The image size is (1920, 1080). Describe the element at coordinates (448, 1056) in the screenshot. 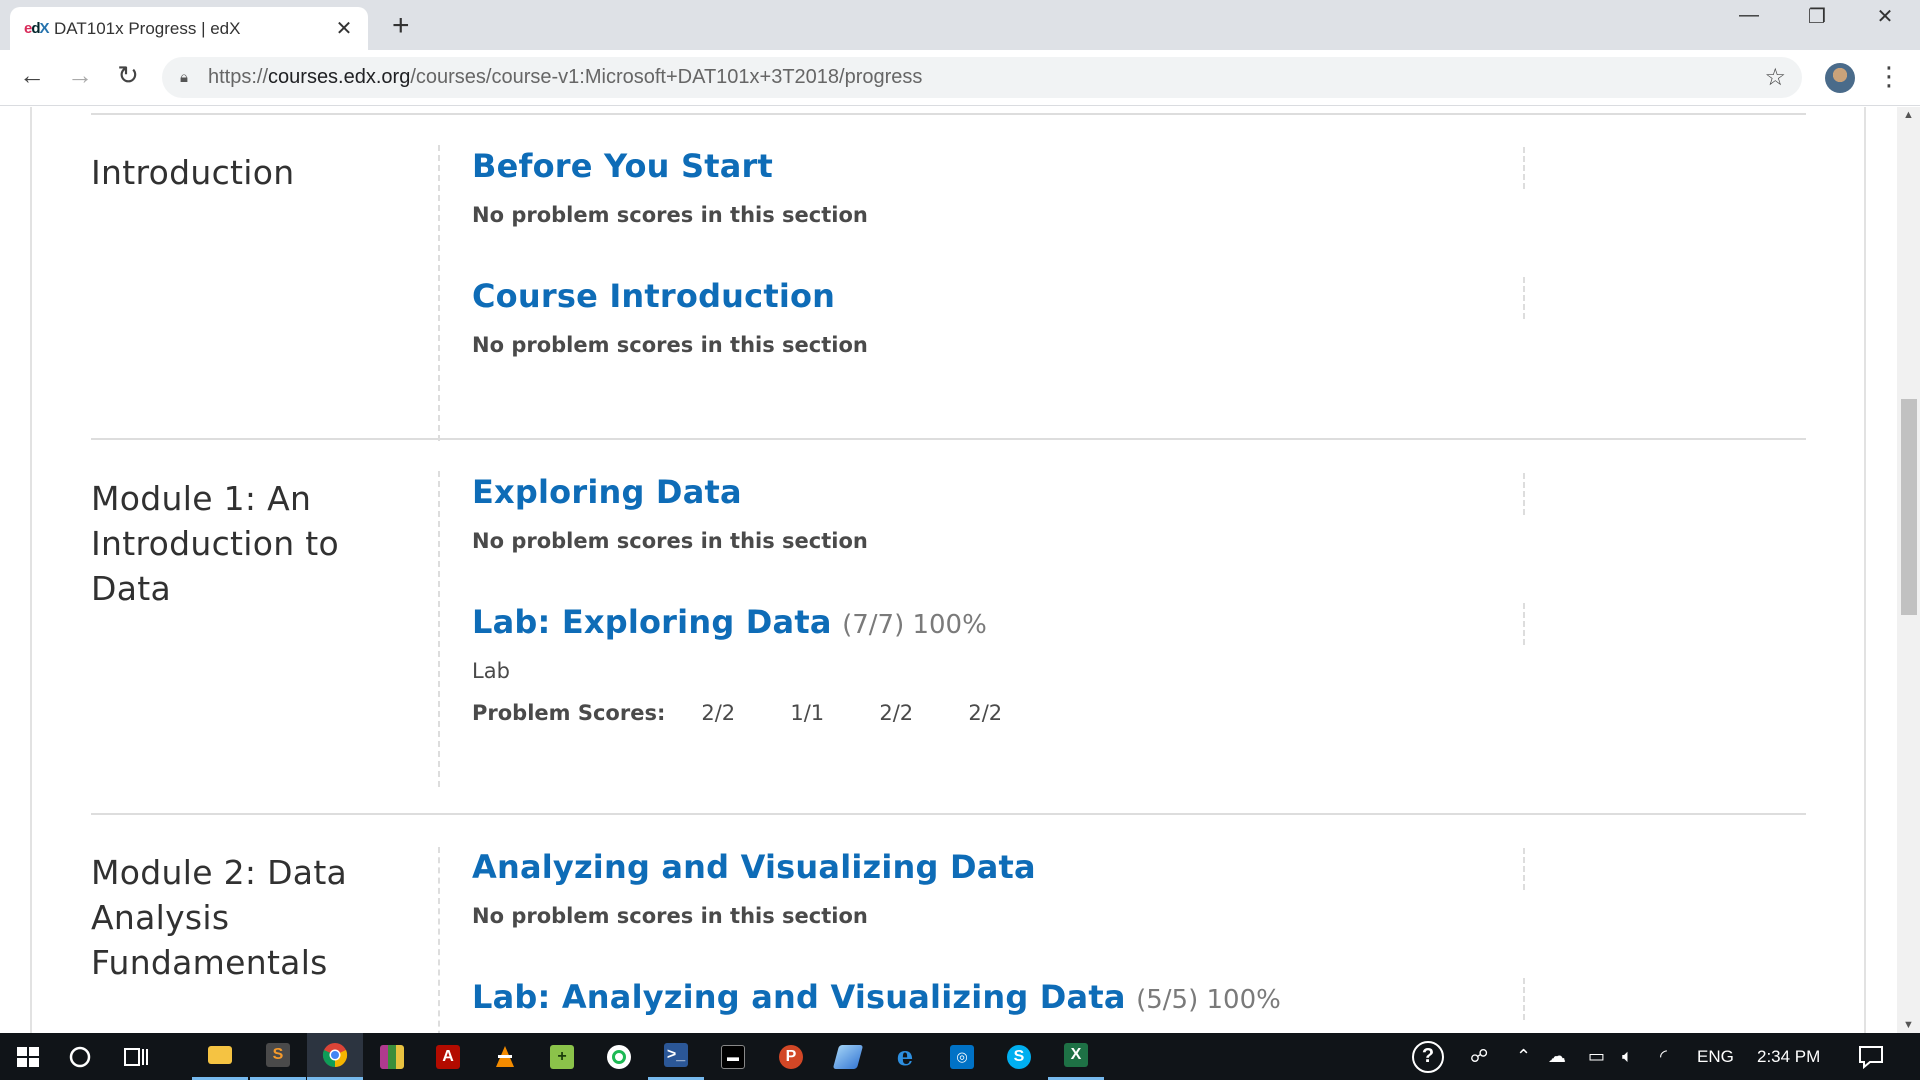

I see `acrobat-icon: A` at that location.